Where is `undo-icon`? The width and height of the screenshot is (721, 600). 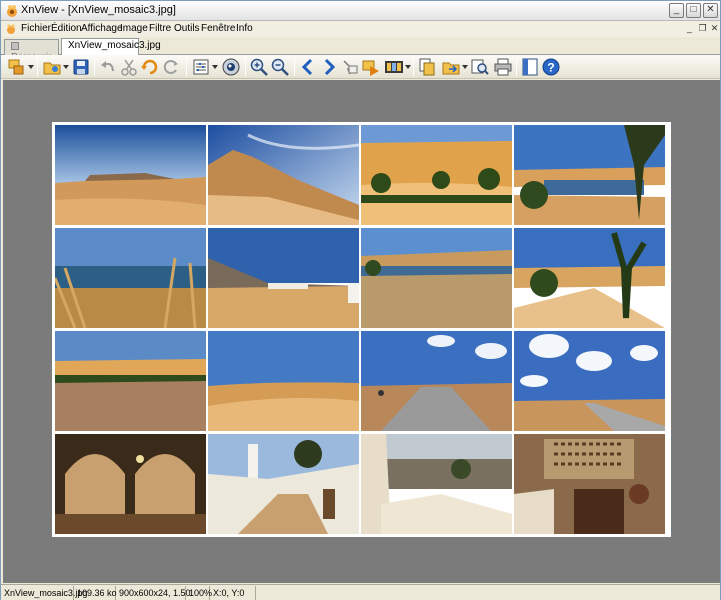 undo-icon is located at coordinates (107, 66).